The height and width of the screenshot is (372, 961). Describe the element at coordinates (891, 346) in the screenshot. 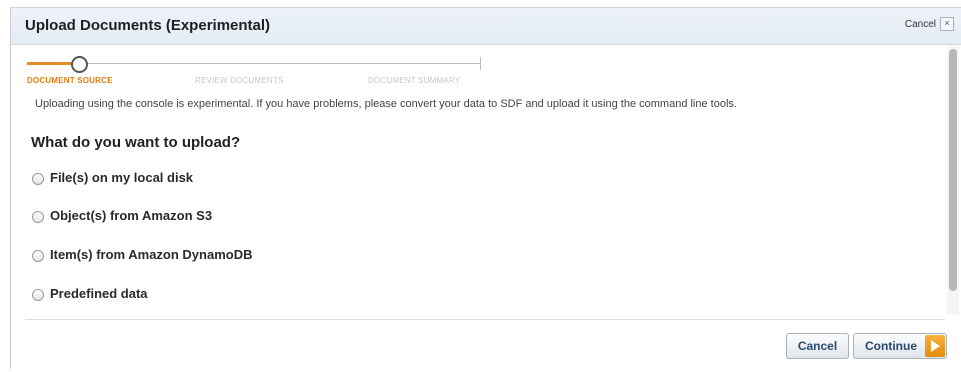

I see `continue-button-label: Continue` at that location.